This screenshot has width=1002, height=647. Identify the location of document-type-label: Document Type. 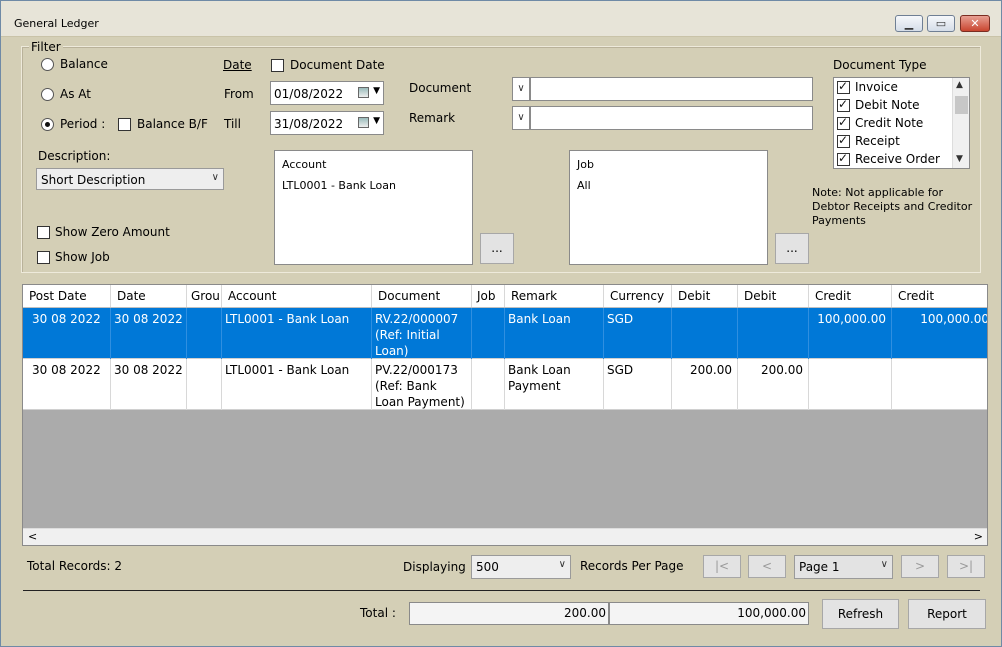
(880, 65).